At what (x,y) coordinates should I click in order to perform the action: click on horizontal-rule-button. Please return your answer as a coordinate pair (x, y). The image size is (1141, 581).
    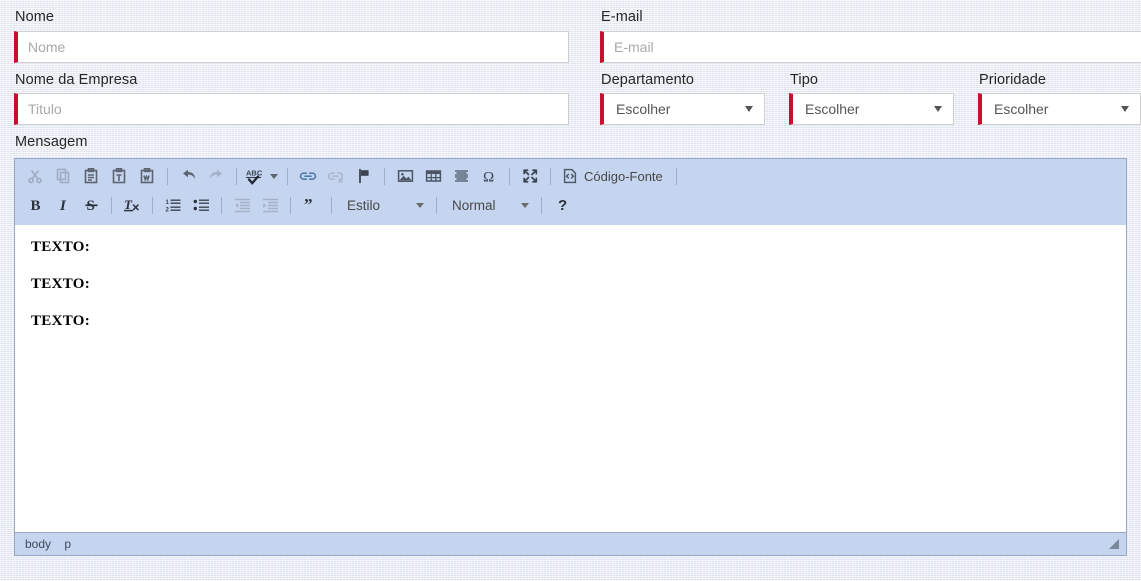
    Looking at the image, I should click on (461, 176).